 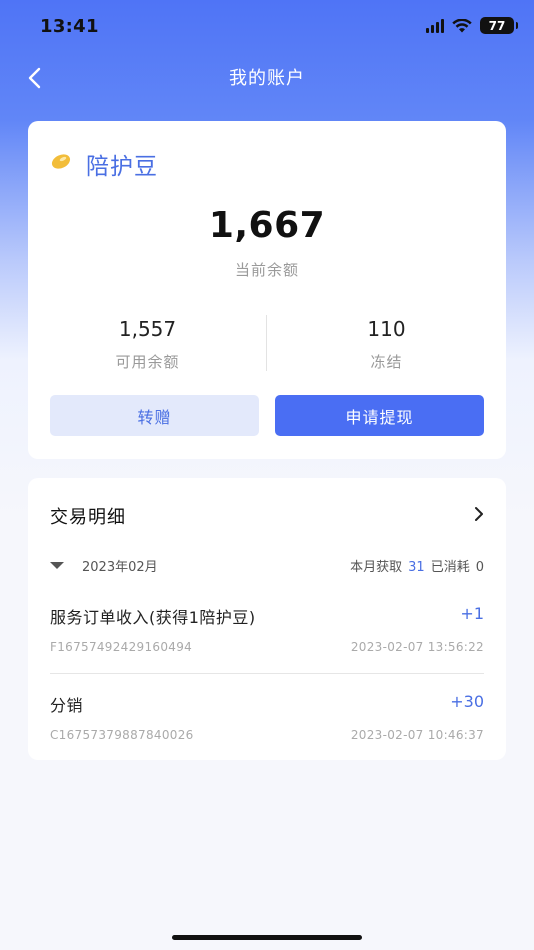 What do you see at coordinates (435, 25) in the screenshot?
I see `signal-icon` at bounding box center [435, 25].